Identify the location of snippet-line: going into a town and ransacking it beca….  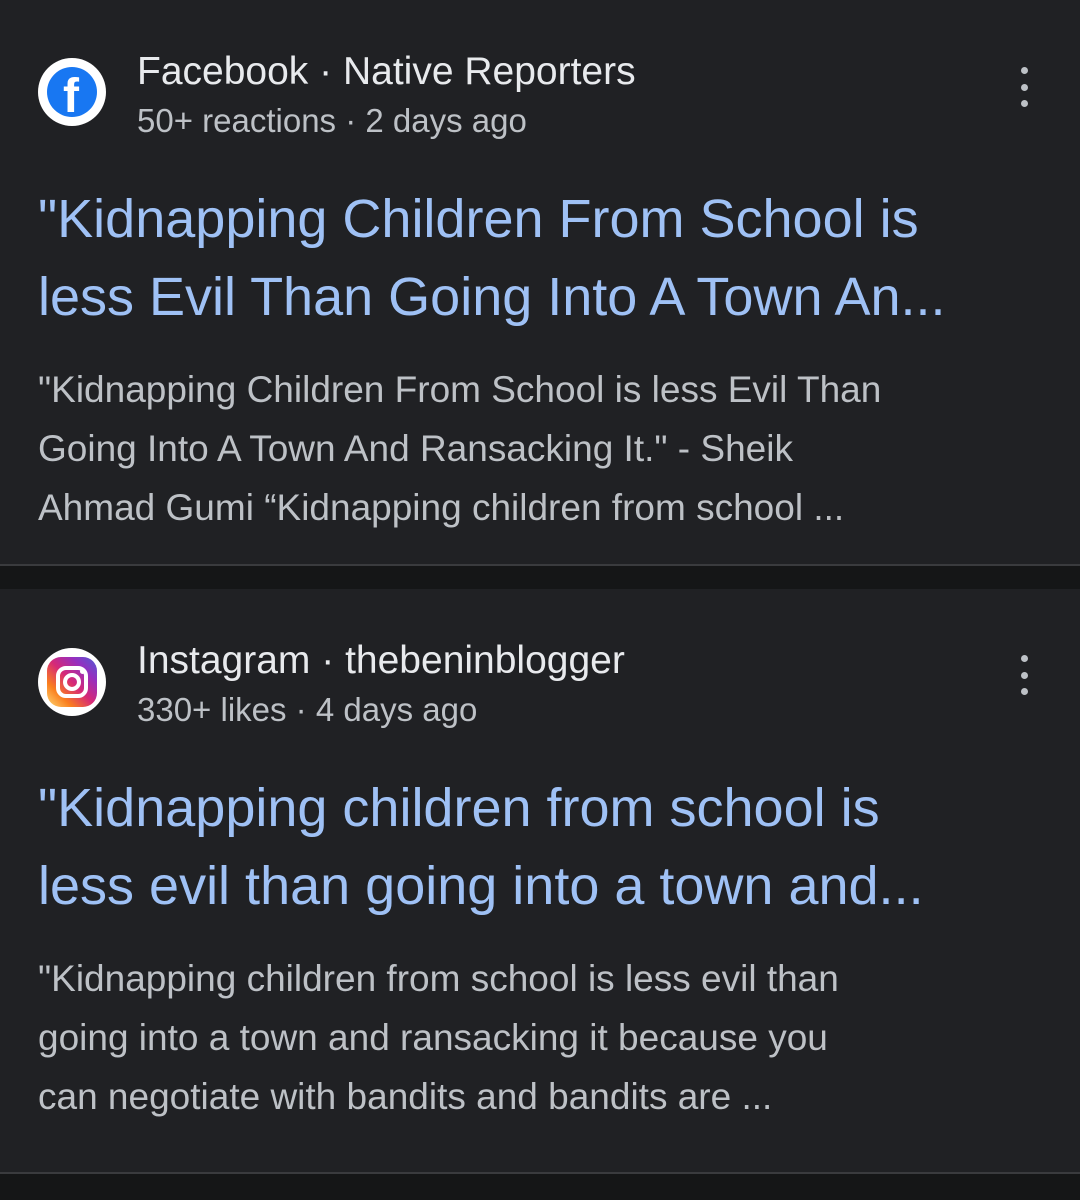
(433, 1037).